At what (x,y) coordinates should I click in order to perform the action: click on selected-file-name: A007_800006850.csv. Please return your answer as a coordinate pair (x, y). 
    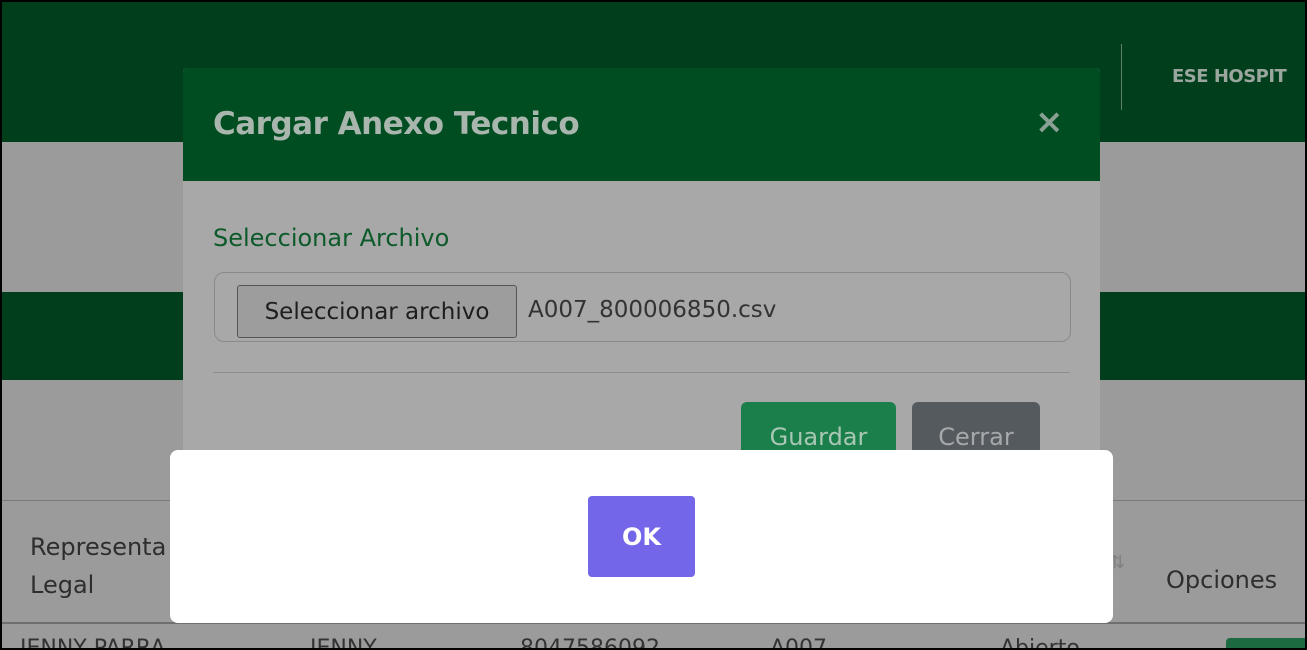
    Looking at the image, I should click on (652, 310).